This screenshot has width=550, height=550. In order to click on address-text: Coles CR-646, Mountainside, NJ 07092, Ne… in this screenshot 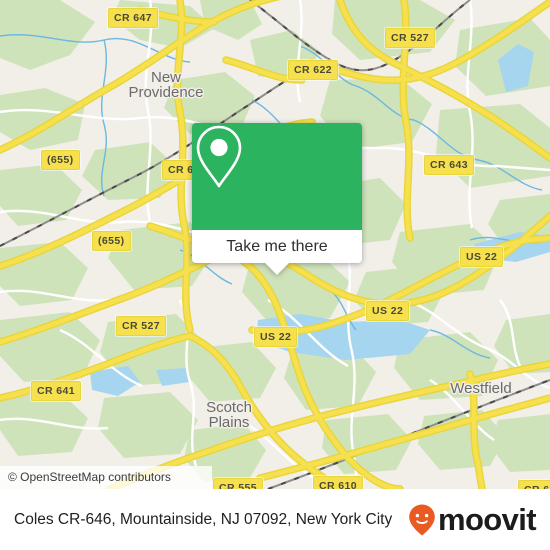, I will do `click(203, 519)`.